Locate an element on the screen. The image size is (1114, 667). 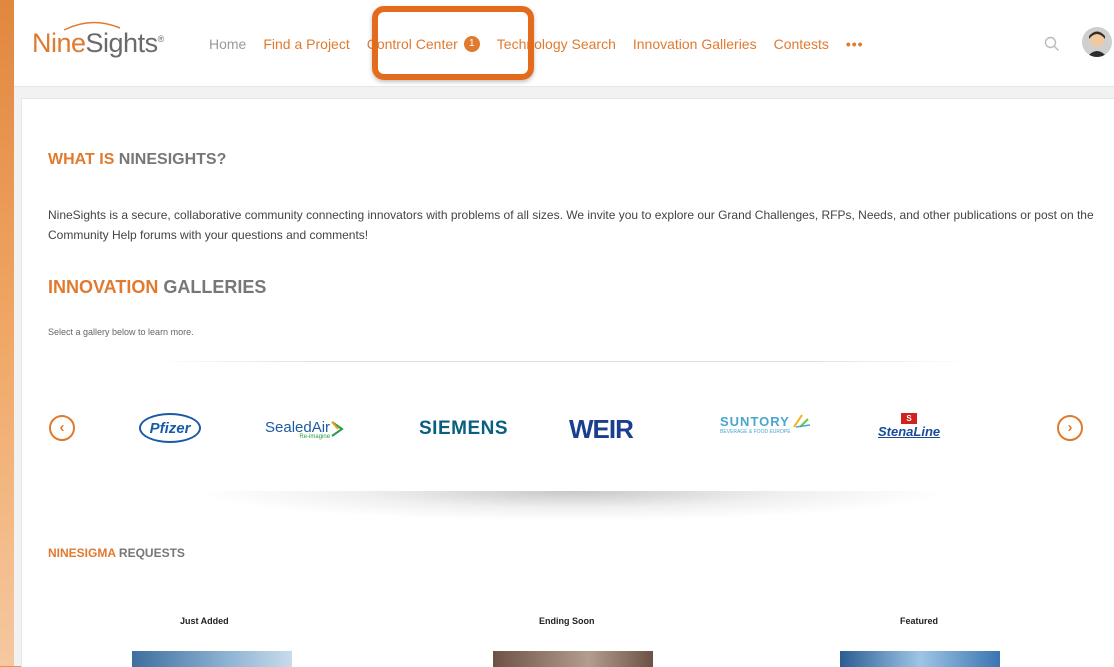
suntory-text: SUNTORY is located at coordinates (755, 421).